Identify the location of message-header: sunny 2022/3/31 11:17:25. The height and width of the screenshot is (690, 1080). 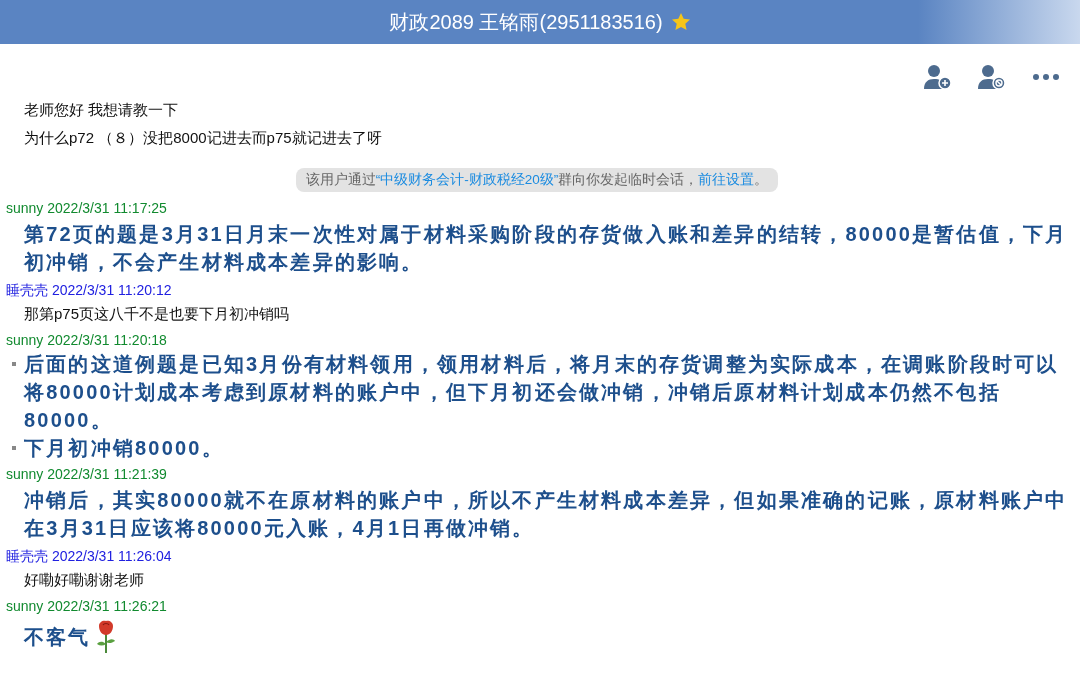
(87, 208).